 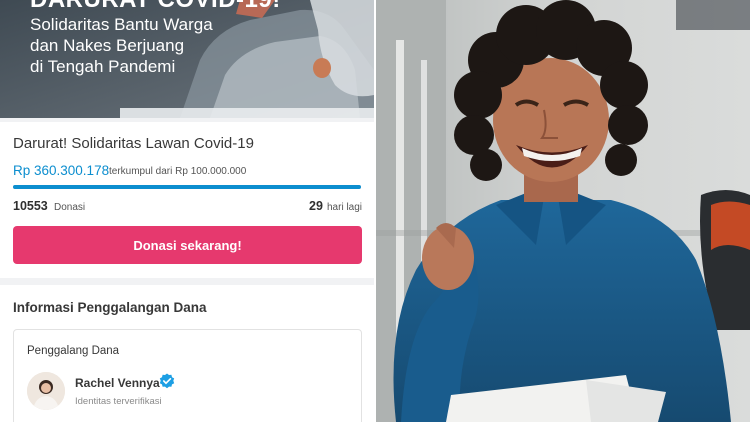 What do you see at coordinates (155, 7) in the screenshot?
I see `banner-headline-partial: DARURAT COVID-19!` at bounding box center [155, 7].